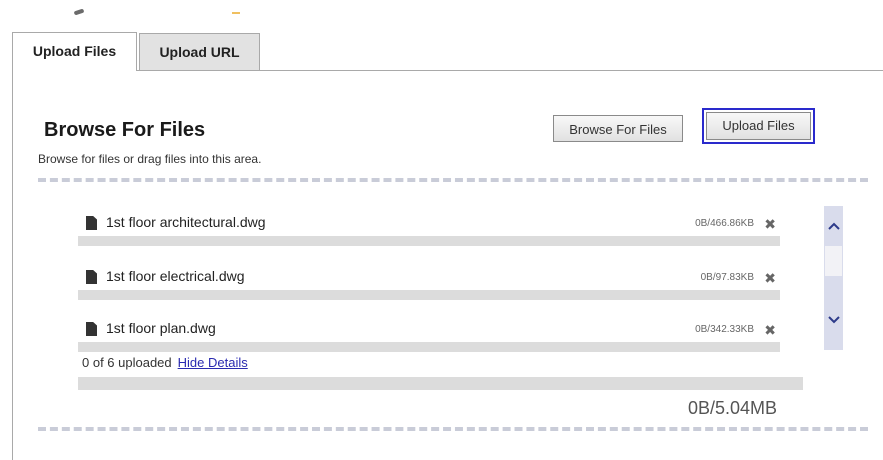 This screenshot has width=883, height=460. I want to click on total-progress-bar, so click(440, 383).